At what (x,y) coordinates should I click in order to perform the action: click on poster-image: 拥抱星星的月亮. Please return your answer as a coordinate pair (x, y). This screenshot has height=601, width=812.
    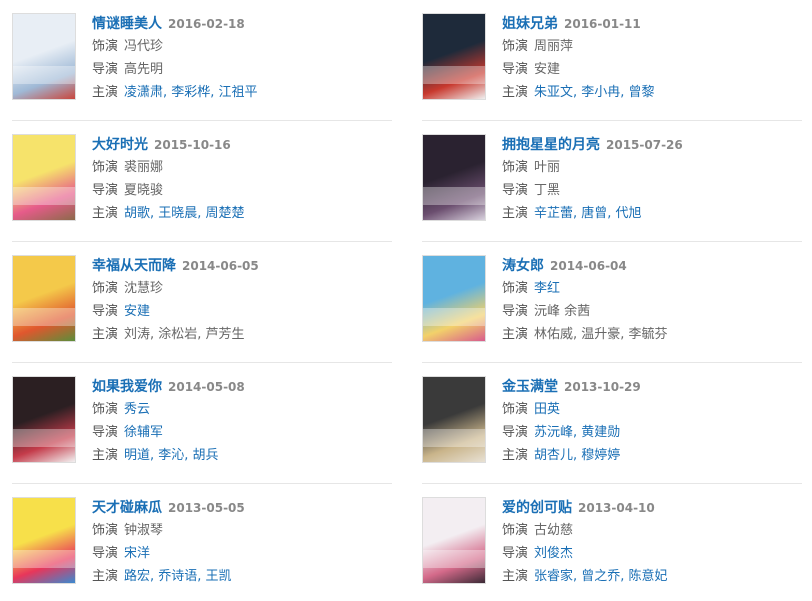
    Looking at the image, I should click on (454, 177).